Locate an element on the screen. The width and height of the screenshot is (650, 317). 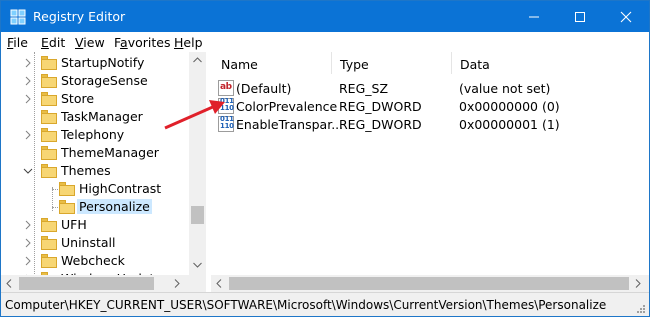
close-button is located at coordinates (626, 16).